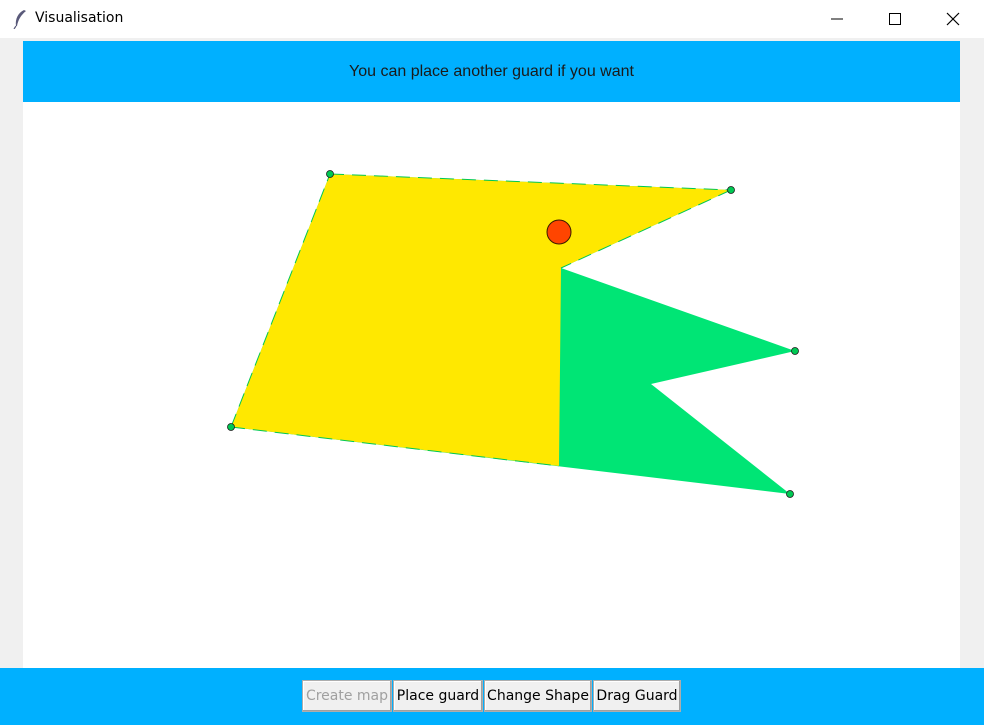  Describe the element at coordinates (538, 696) in the screenshot. I see `change-shape-button: Change Shape` at that location.